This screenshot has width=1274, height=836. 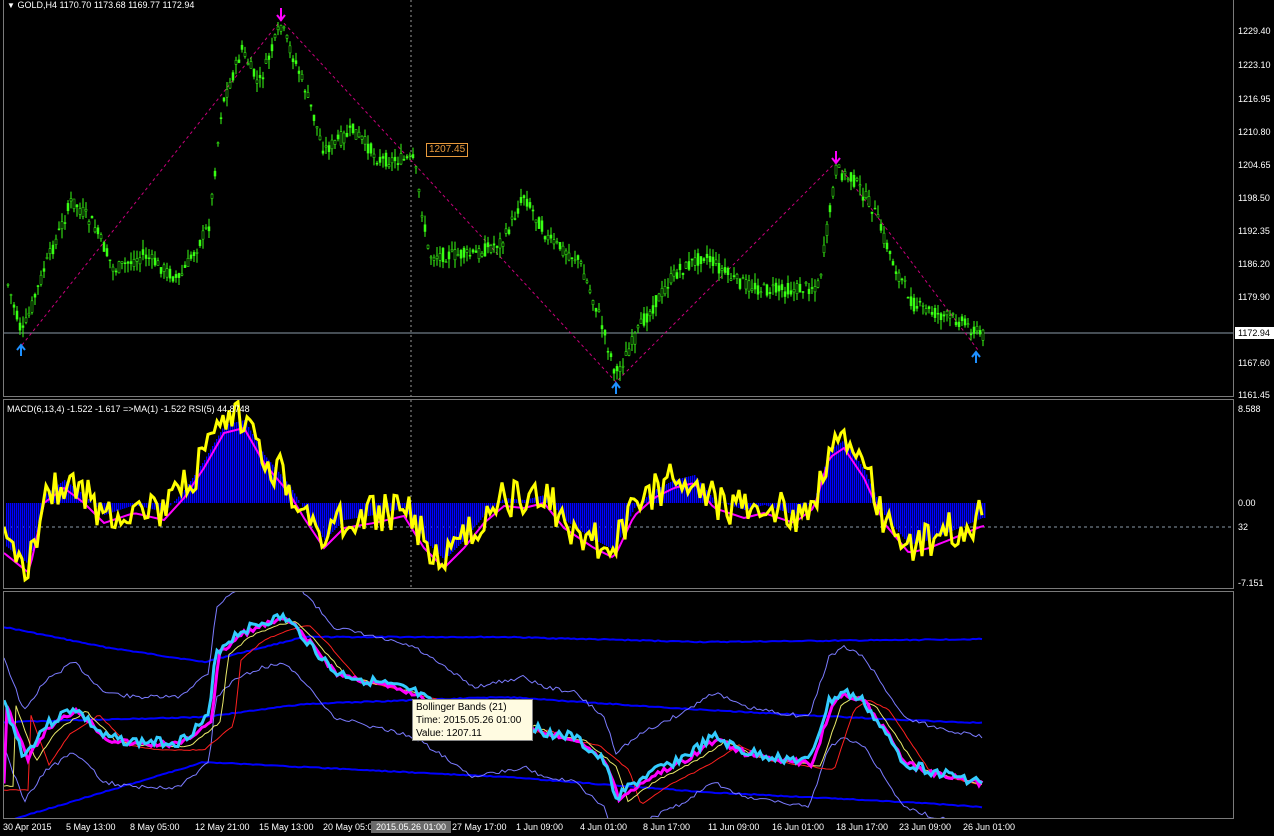 What do you see at coordinates (989, 827) in the screenshot?
I see `x-axis-label: 26 Jun 01:00` at bounding box center [989, 827].